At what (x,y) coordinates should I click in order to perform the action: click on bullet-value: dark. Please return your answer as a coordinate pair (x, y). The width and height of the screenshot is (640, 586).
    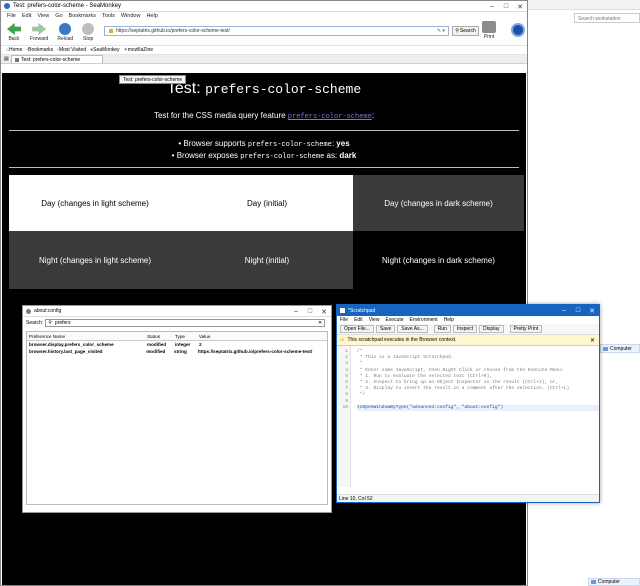
    Looking at the image, I should click on (348, 155).